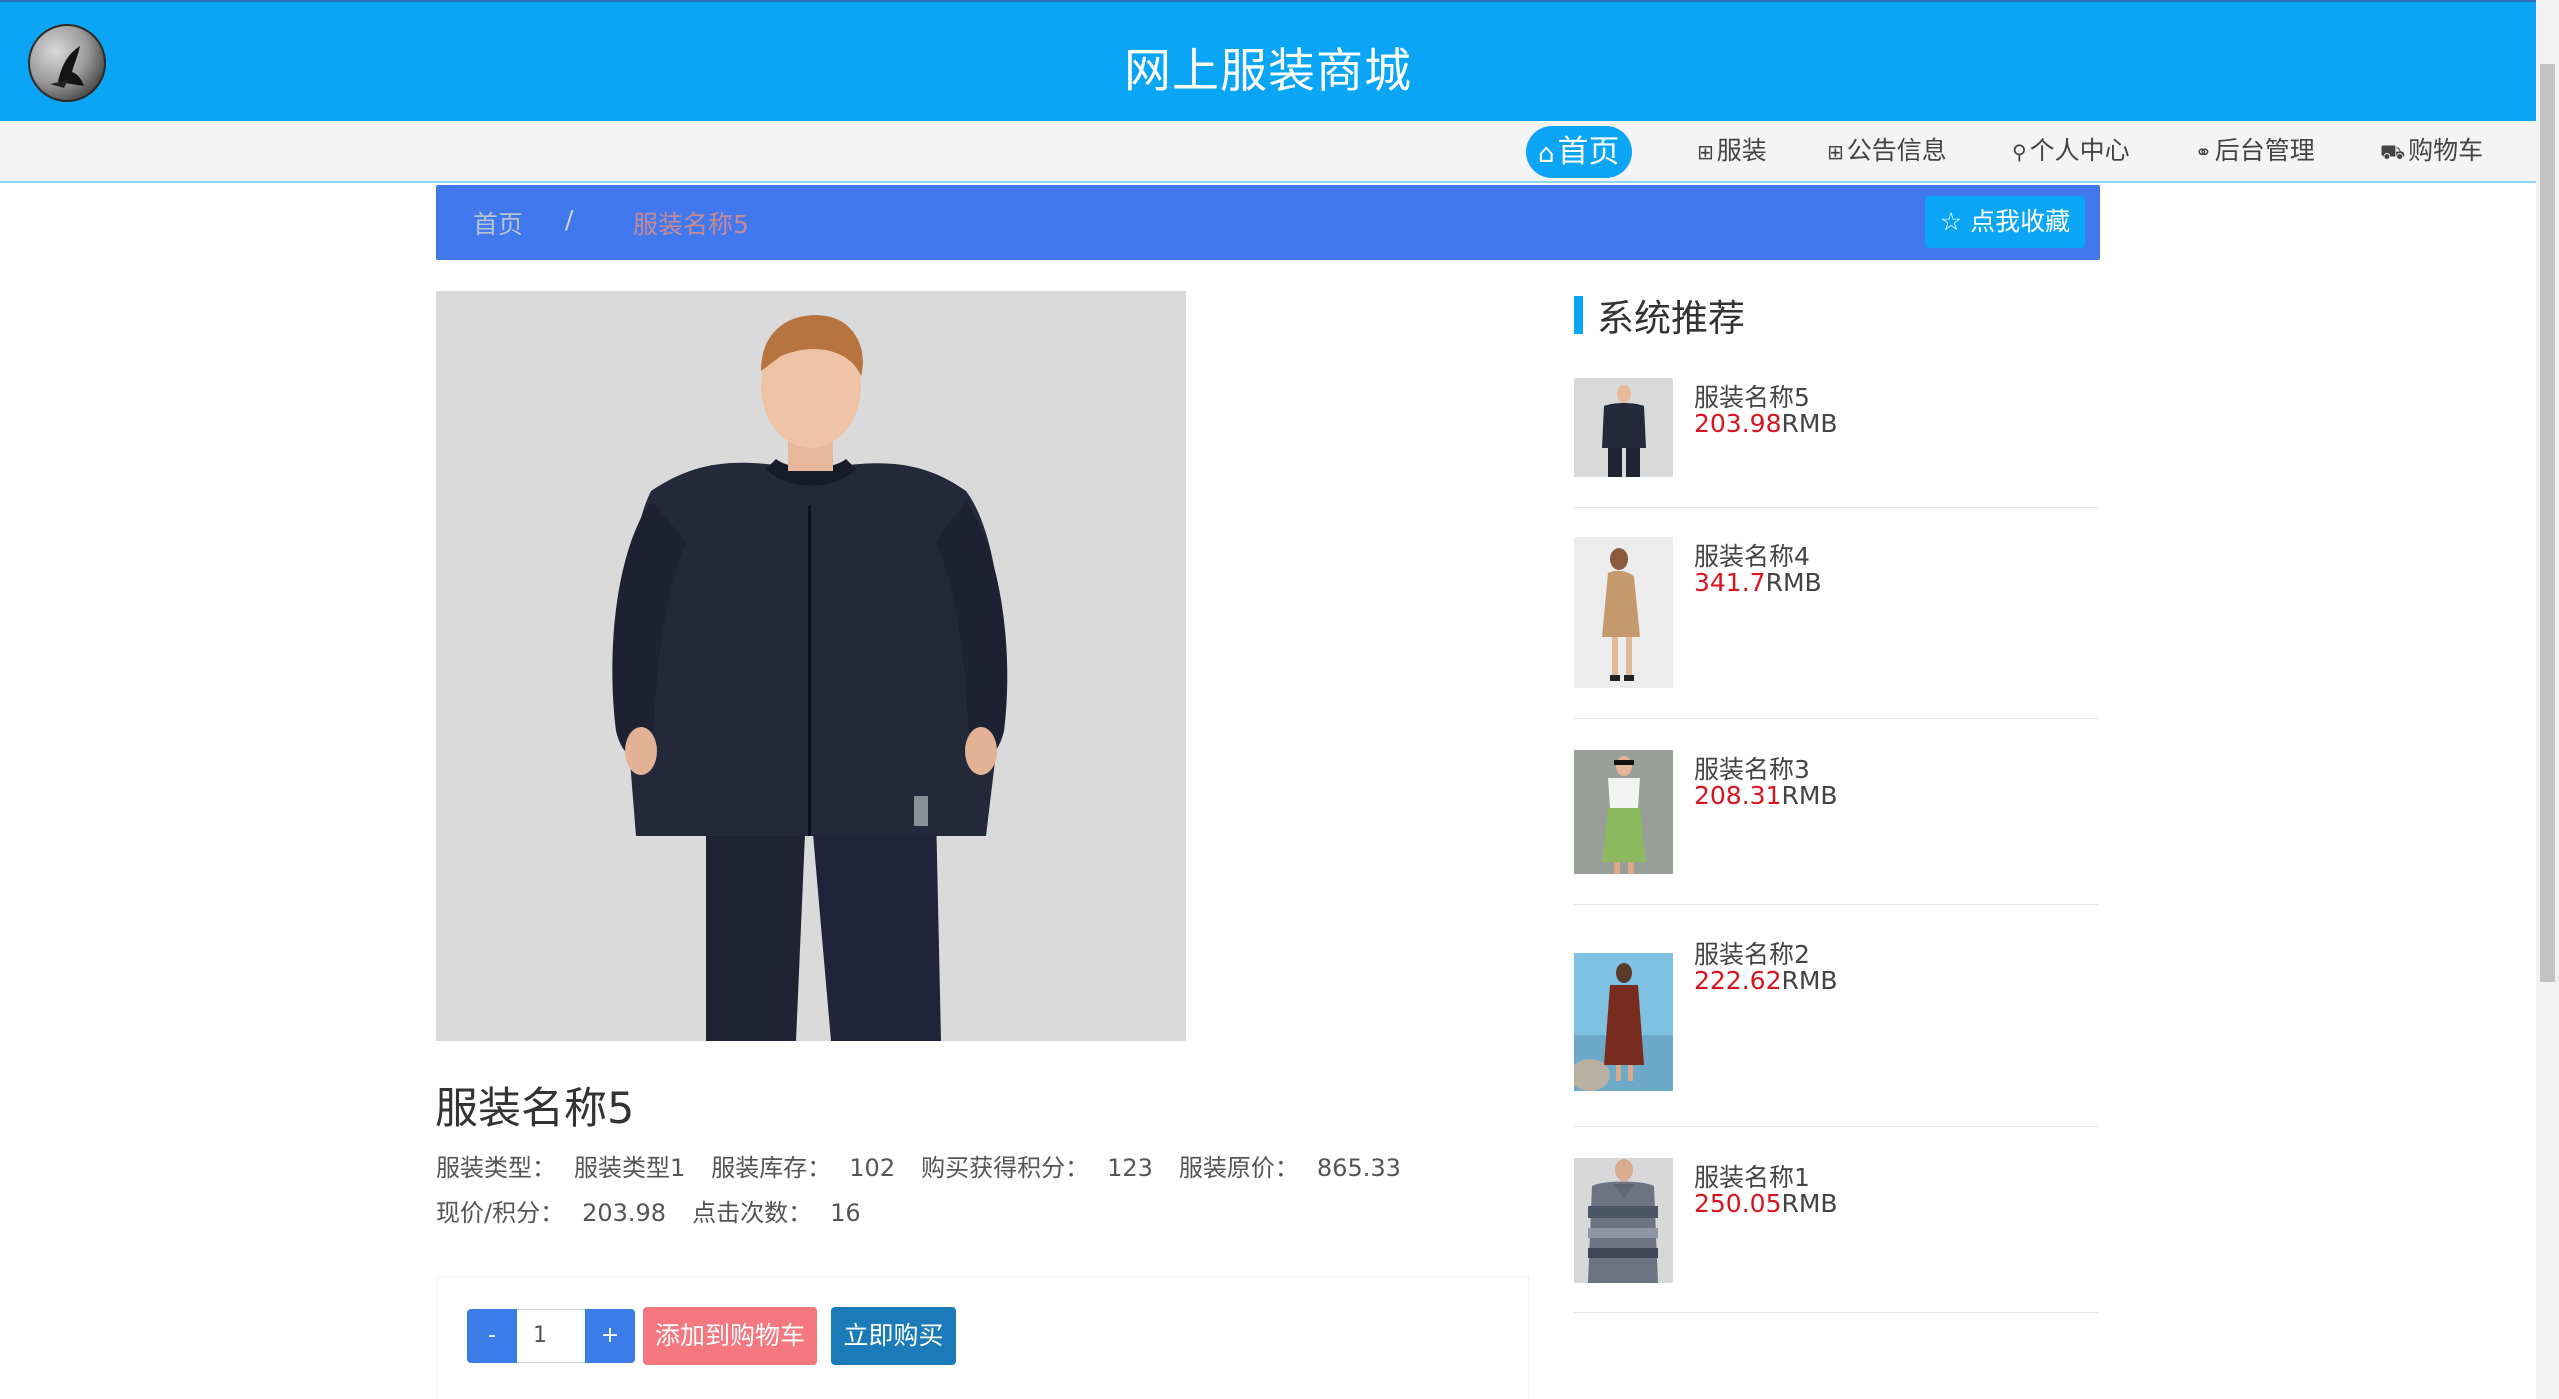 The width and height of the screenshot is (2559, 1399). I want to click on clicks-value: 16, so click(845, 1213).